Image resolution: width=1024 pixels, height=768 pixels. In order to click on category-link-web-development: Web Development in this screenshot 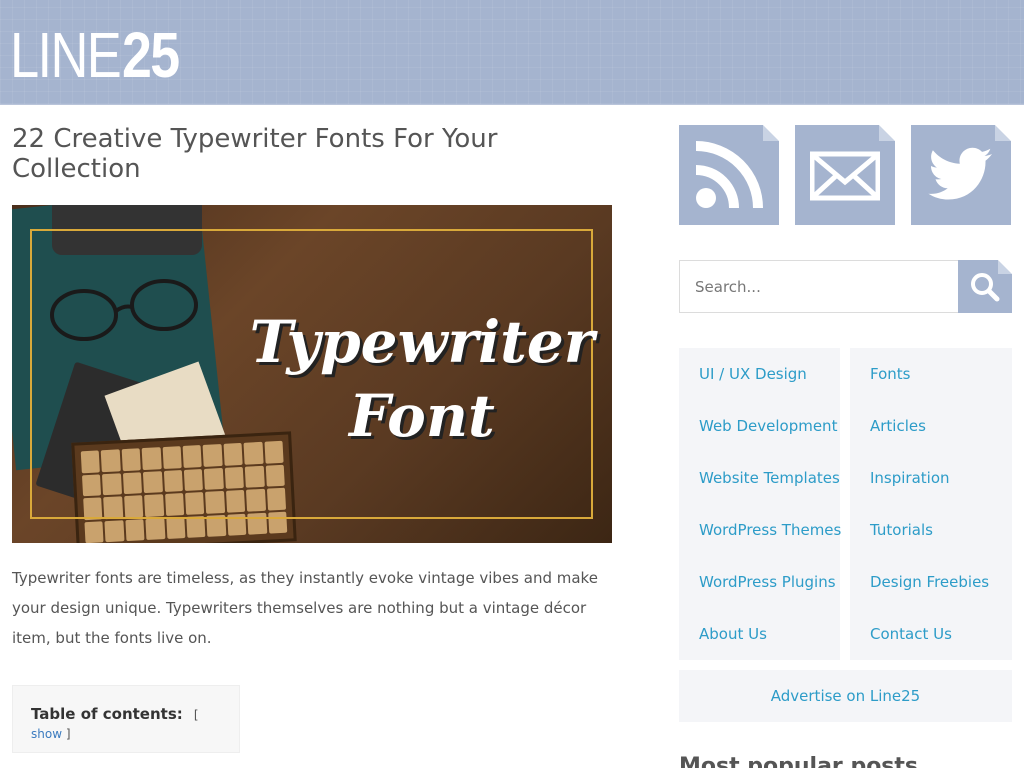, I will do `click(759, 426)`.